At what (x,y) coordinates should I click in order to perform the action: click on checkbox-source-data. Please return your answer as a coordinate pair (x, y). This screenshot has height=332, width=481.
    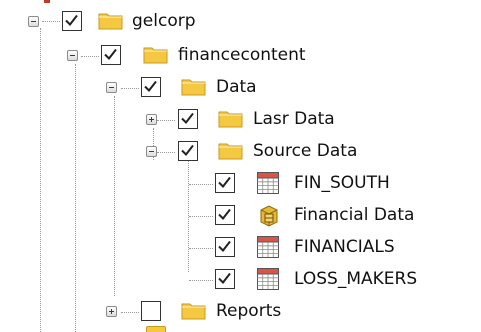
    Looking at the image, I should click on (188, 151).